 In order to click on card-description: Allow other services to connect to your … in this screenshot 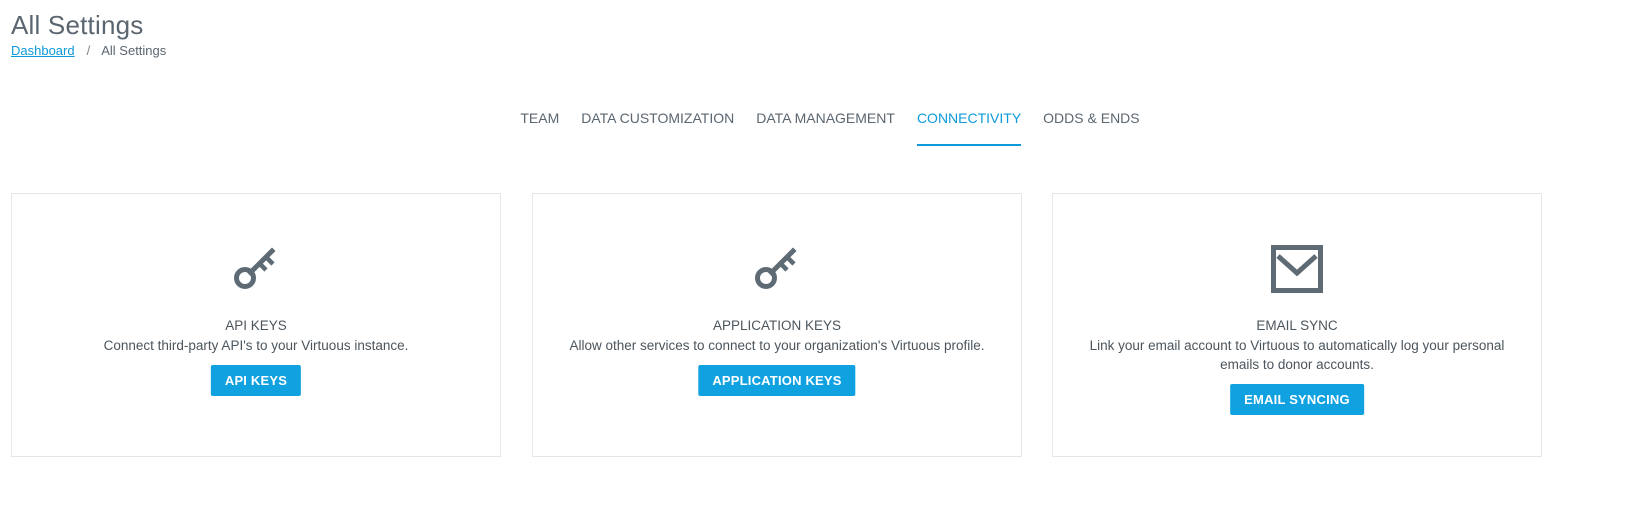, I will do `click(777, 345)`.